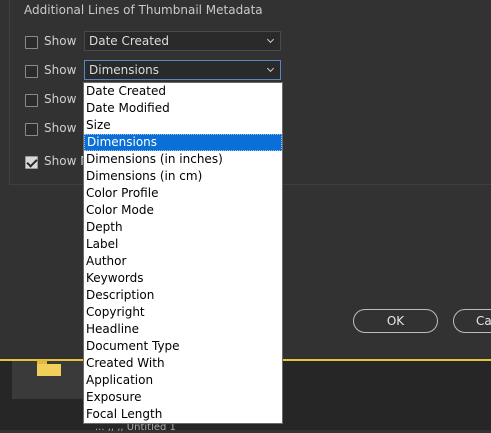  What do you see at coordinates (183, 227) in the screenshot?
I see `dropdown-option: Depth` at bounding box center [183, 227].